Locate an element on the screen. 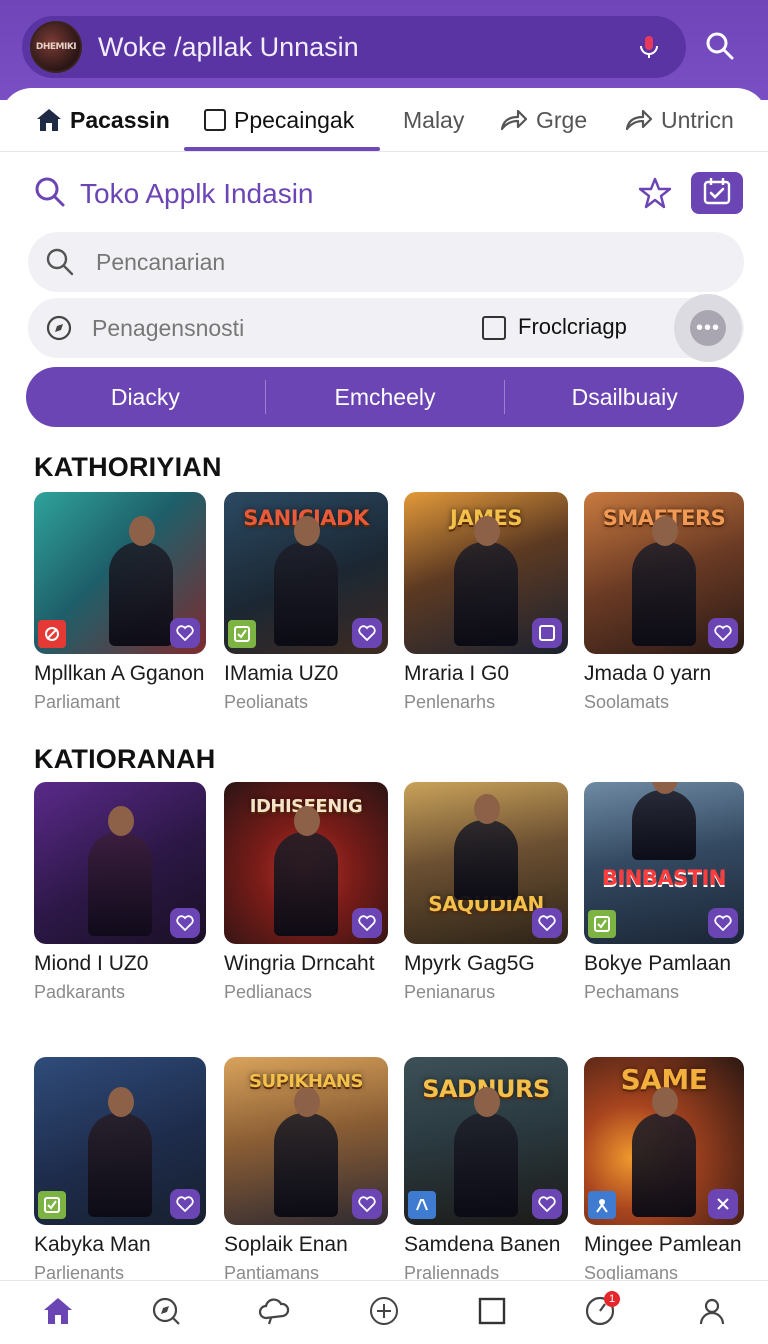  segment-dsailbuaiy: Dsailbuaiy is located at coordinates (624, 397).